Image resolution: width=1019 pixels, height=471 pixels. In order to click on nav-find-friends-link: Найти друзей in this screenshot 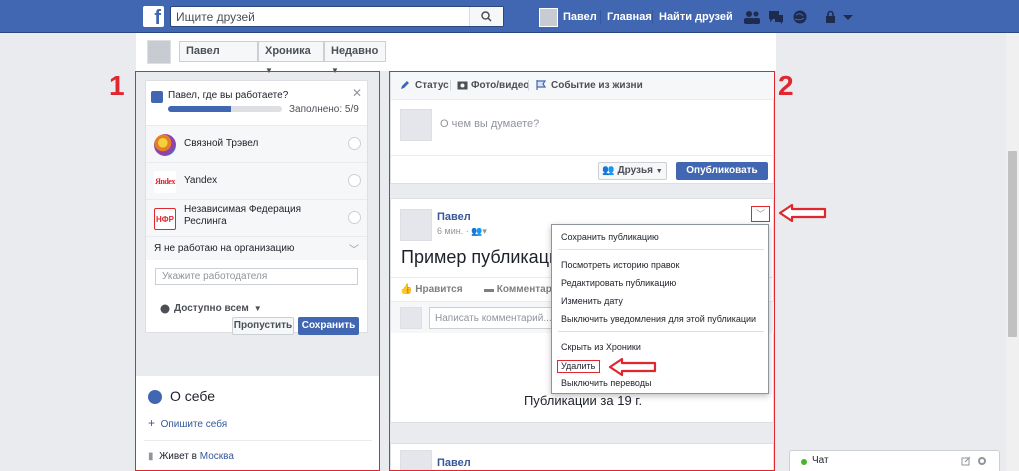, I will do `click(696, 17)`.